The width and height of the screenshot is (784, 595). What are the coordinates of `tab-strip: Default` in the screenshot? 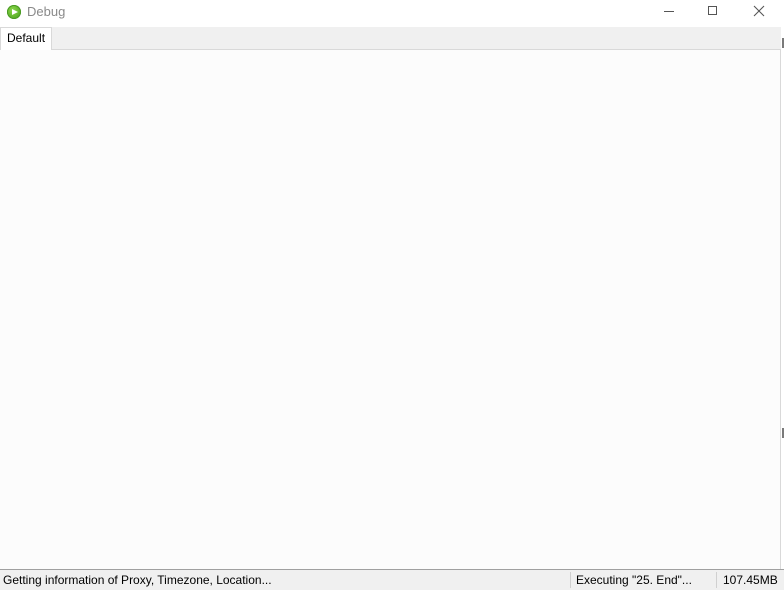 It's located at (391, 38).